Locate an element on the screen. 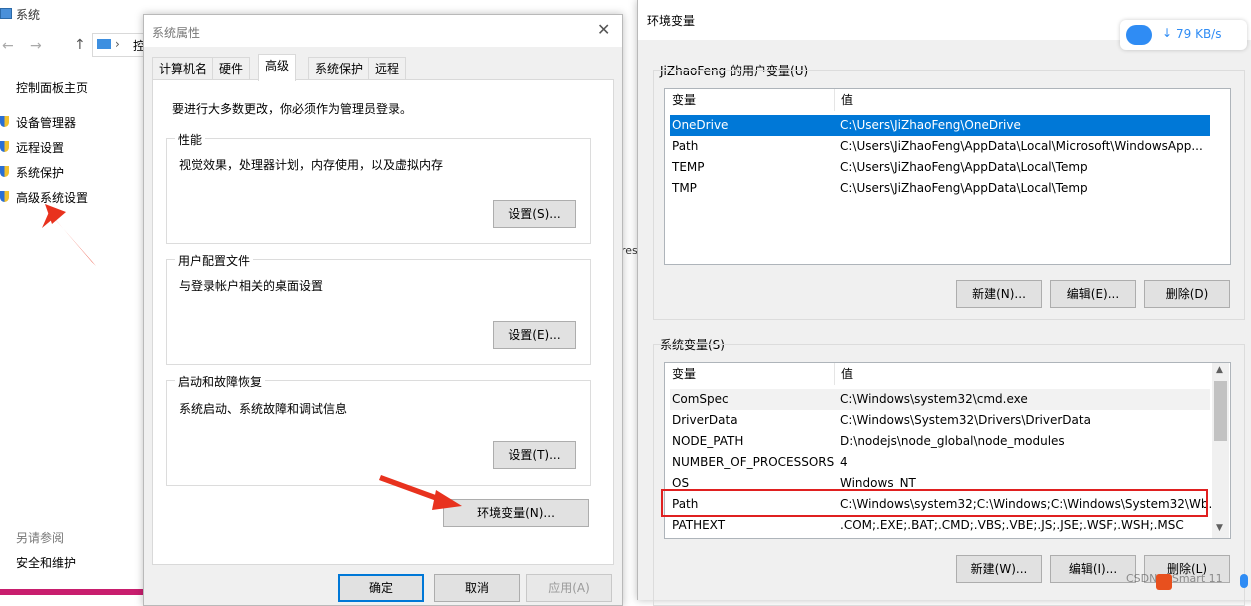 This screenshot has height=606, width=1251. var-name: TMP is located at coordinates (684, 188).